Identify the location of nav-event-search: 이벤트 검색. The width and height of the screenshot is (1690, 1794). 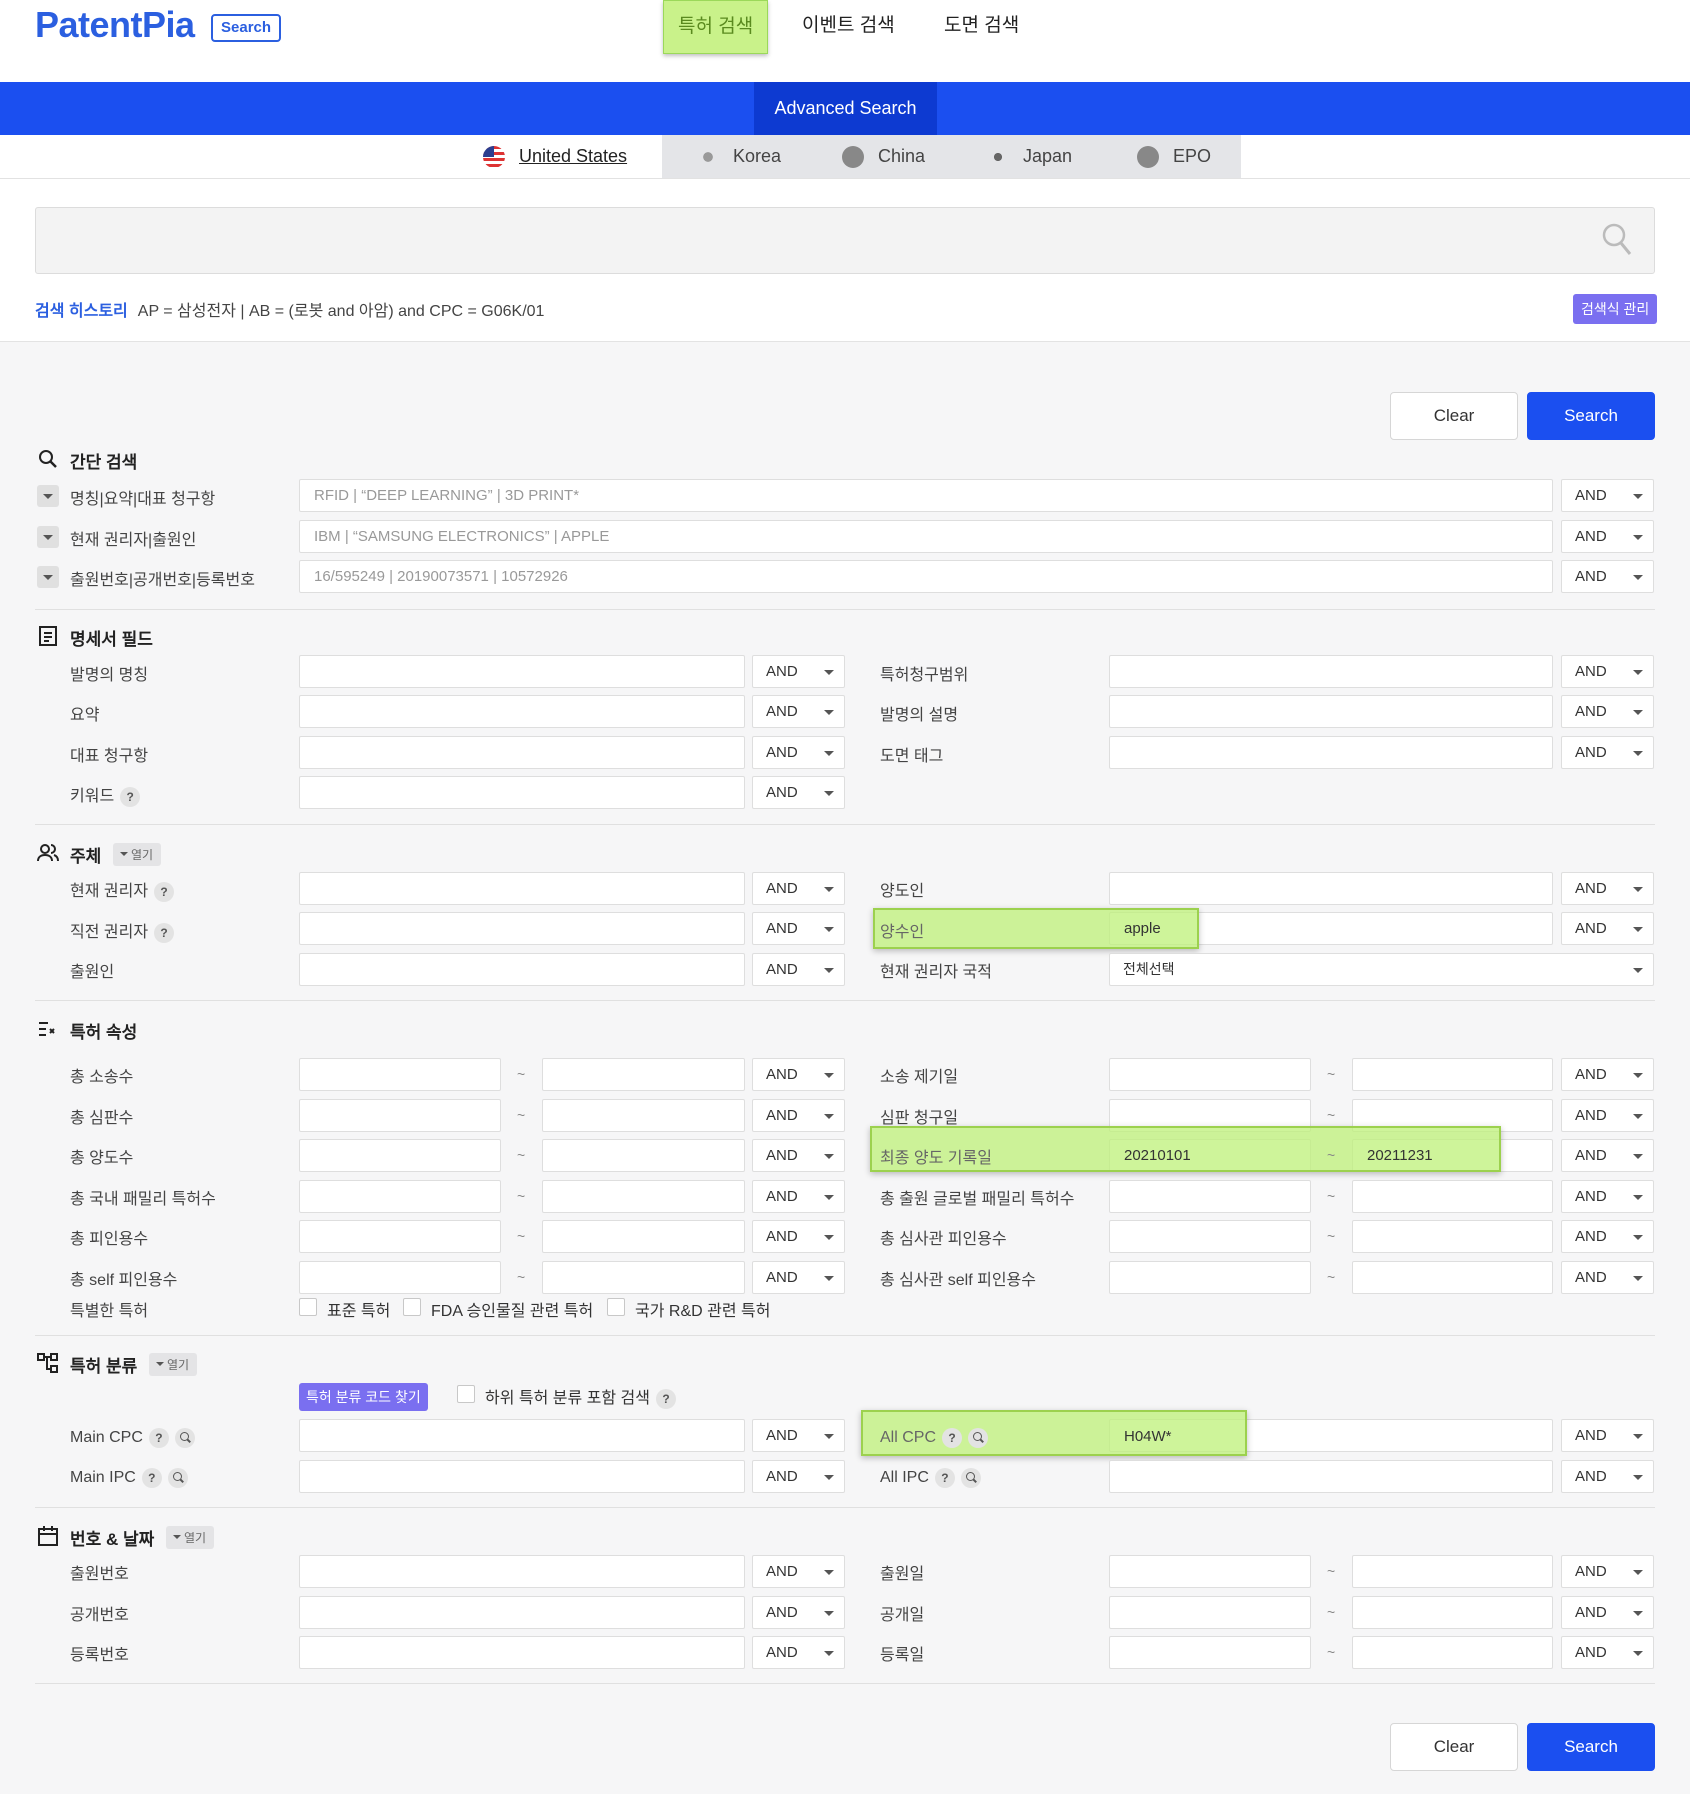
(848, 26).